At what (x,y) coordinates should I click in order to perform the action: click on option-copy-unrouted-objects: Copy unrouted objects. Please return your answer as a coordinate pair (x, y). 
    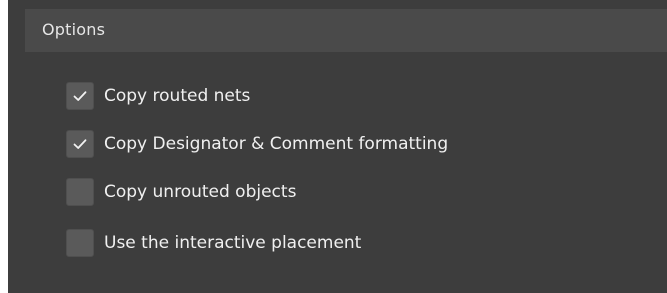
    Looking at the image, I should click on (181, 192).